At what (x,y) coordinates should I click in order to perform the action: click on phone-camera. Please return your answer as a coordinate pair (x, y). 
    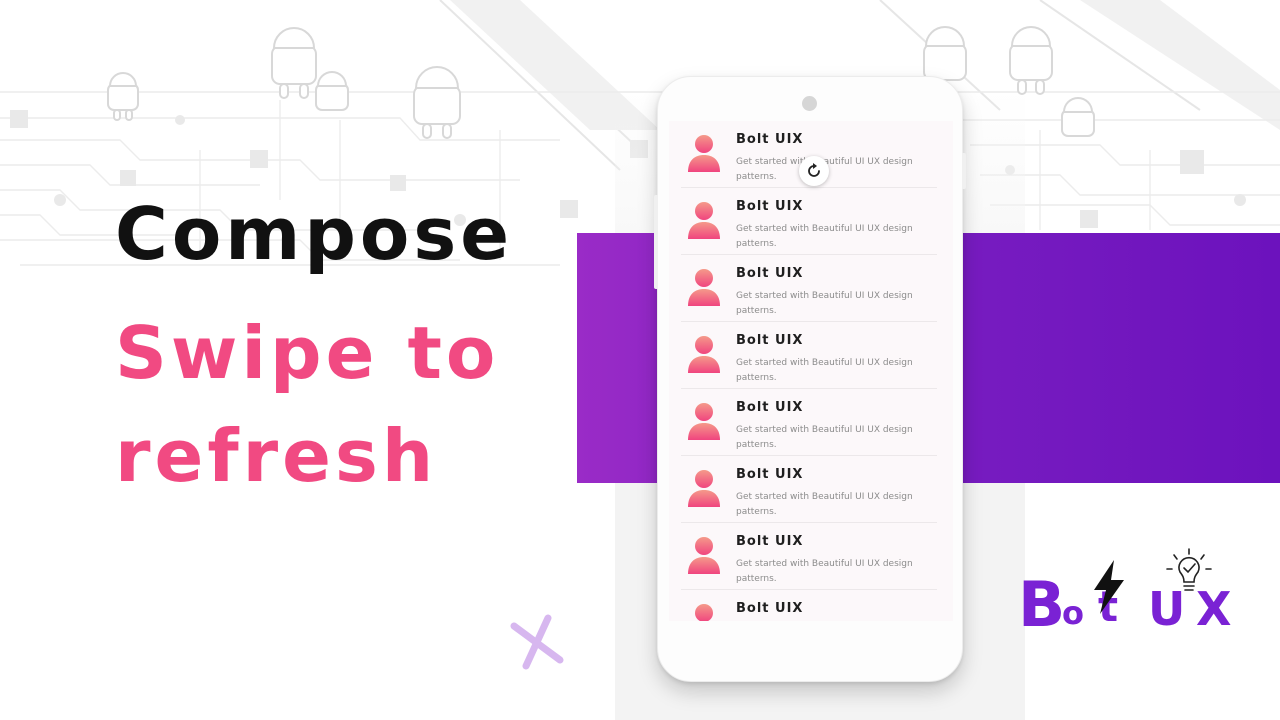
    Looking at the image, I should click on (809, 103).